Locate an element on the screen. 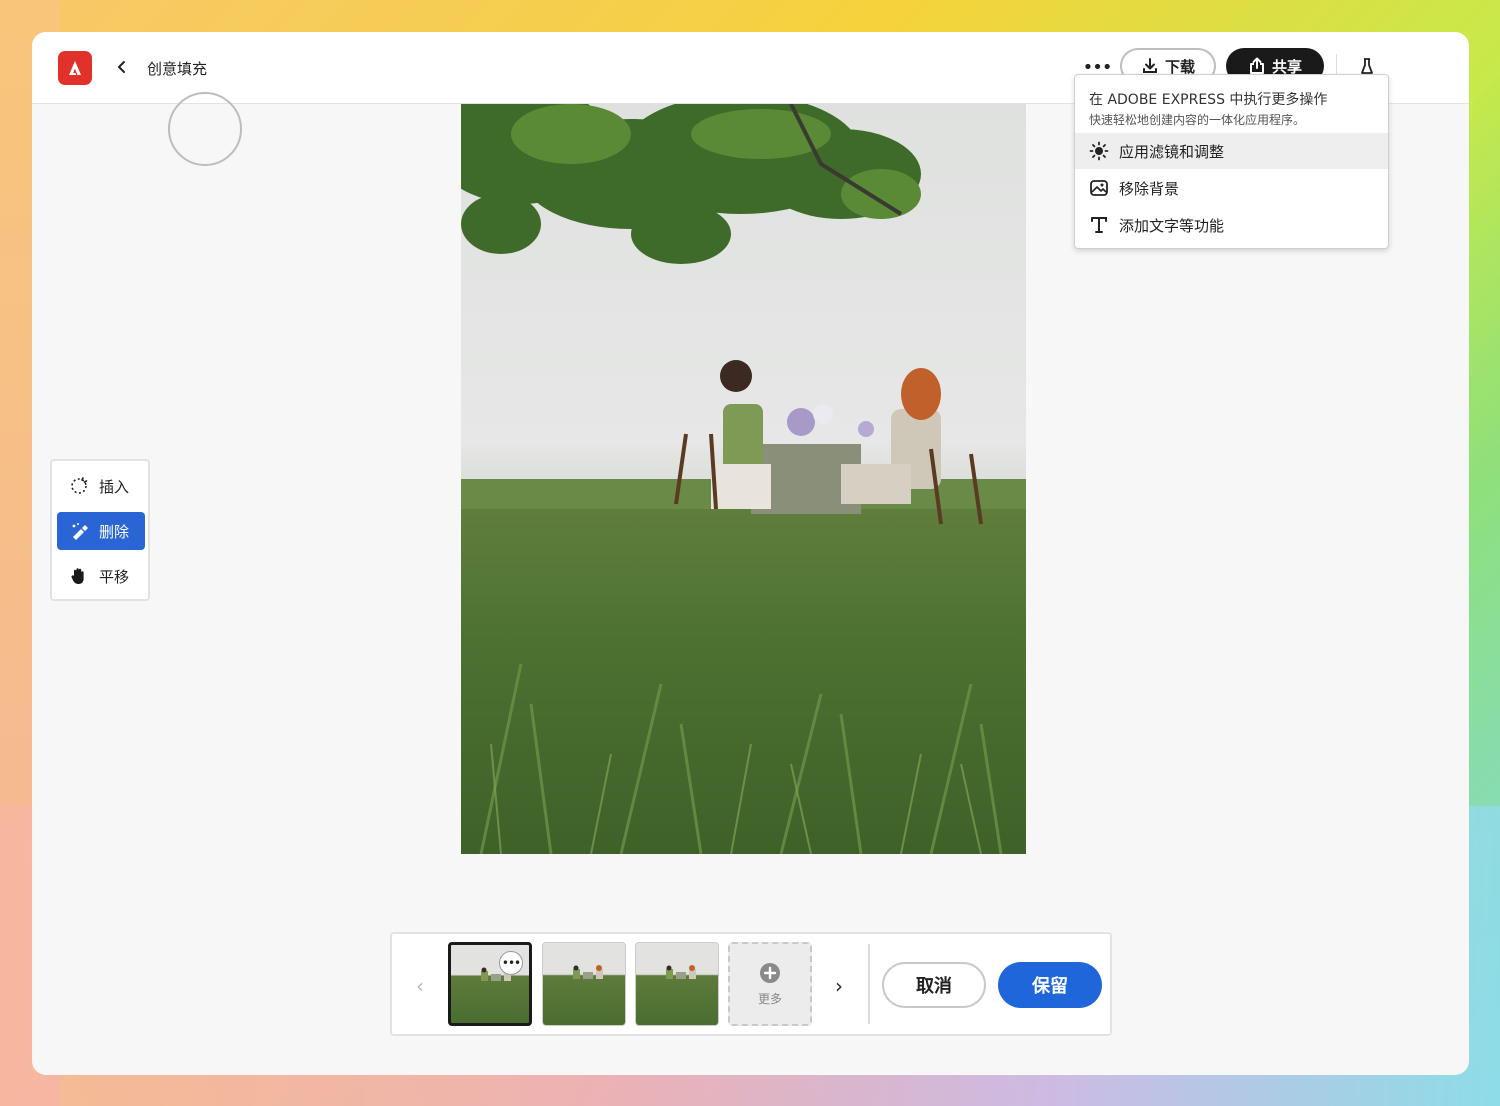  cancel-button: 取消 is located at coordinates (934, 985).